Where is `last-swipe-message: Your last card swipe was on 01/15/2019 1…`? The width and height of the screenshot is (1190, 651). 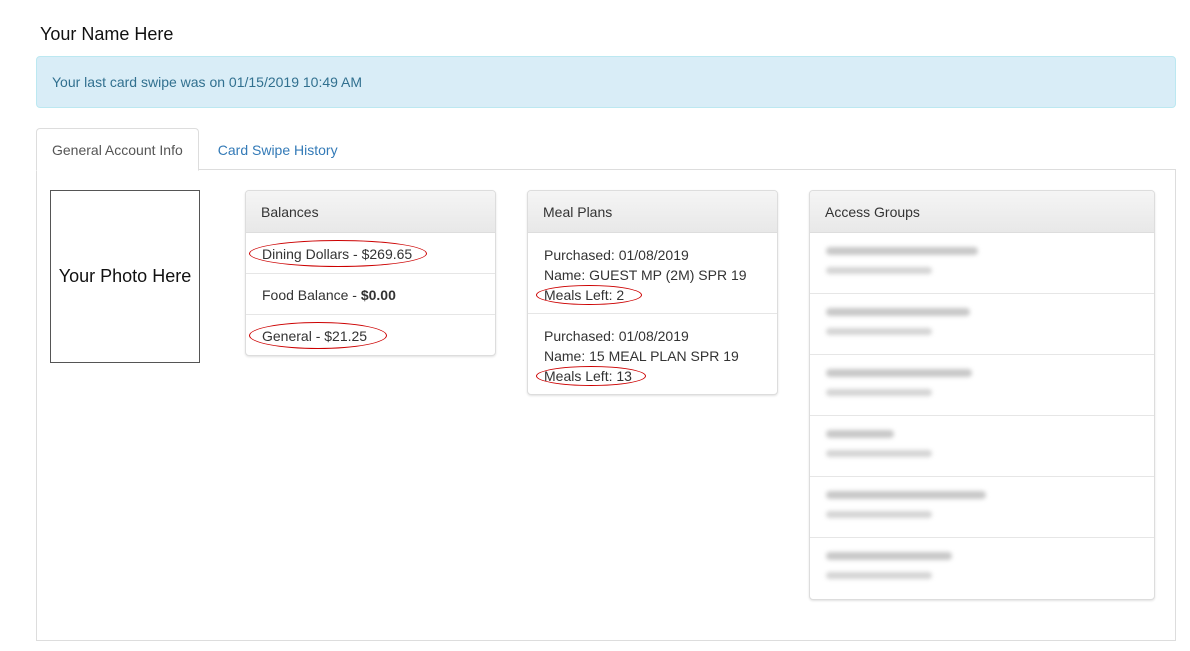
last-swipe-message: Your last card swipe was on 01/15/2019 1… is located at coordinates (207, 82).